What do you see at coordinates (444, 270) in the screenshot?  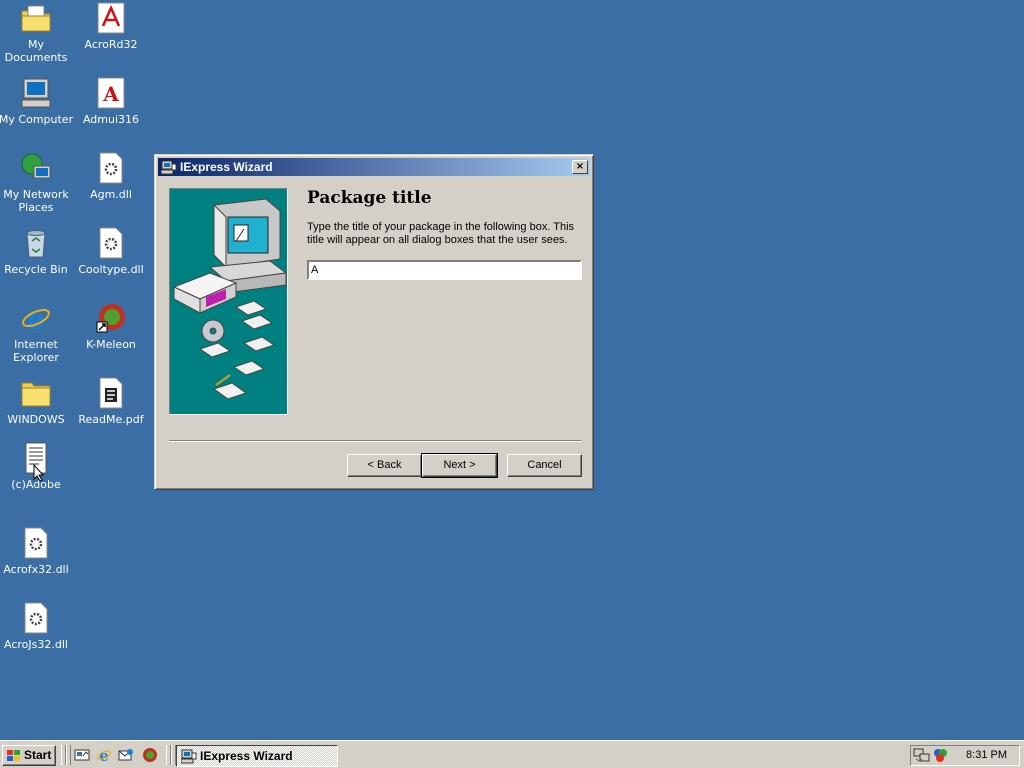 I see `package-title-input` at bounding box center [444, 270].